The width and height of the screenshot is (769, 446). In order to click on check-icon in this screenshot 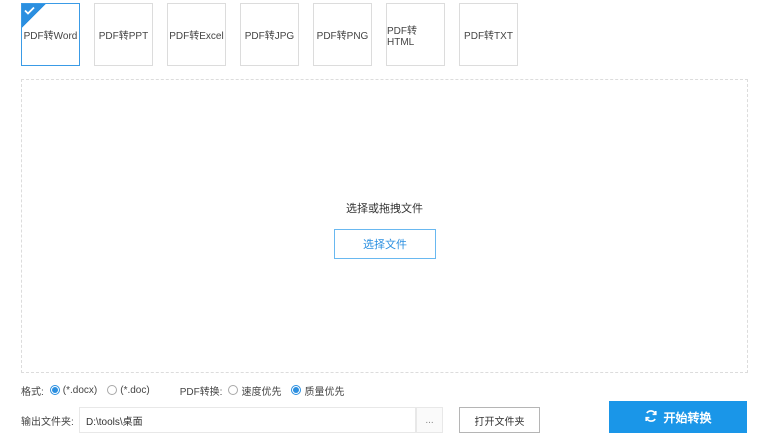, I will do `click(34, 16)`.